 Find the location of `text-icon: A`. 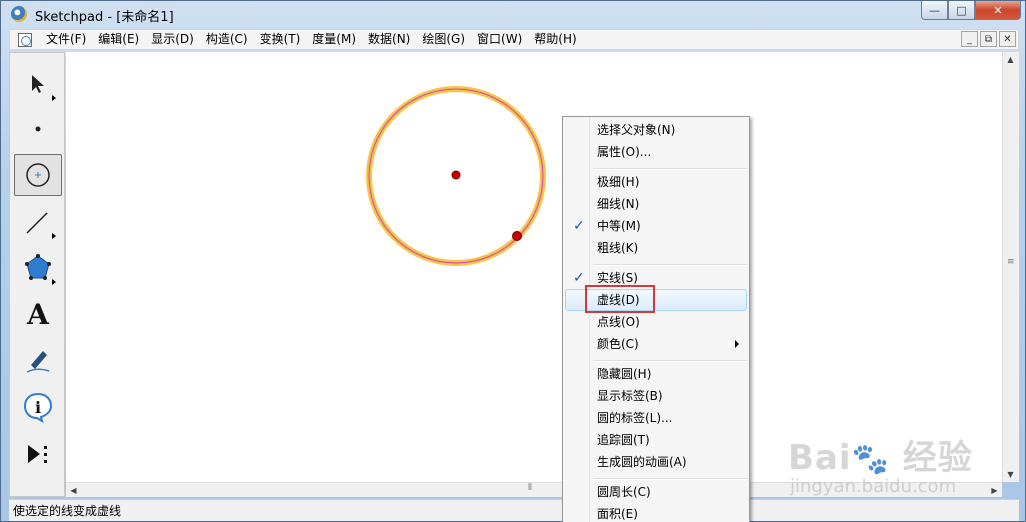

text-icon: A is located at coordinates (38, 314).